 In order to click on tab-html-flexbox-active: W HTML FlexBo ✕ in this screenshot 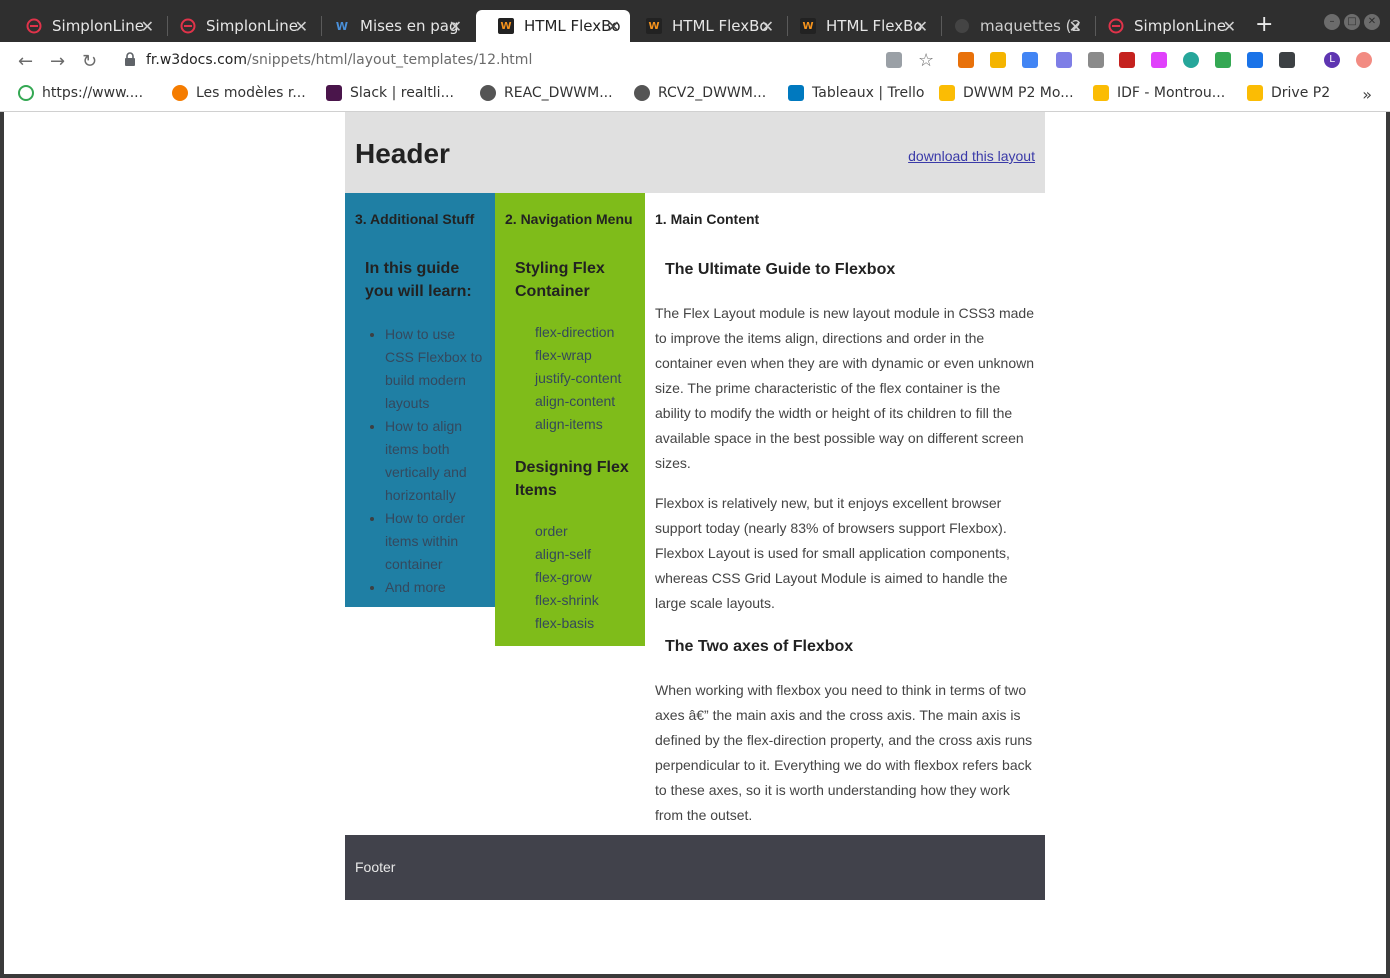, I will do `click(553, 26)`.